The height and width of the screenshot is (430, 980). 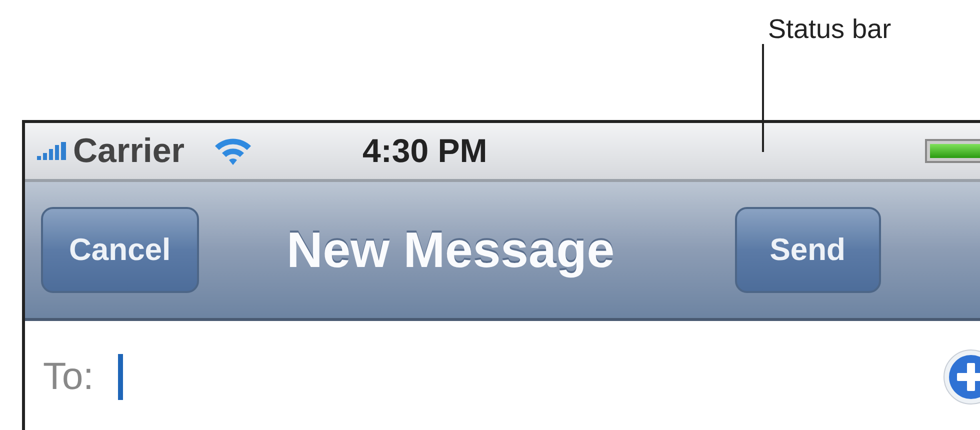 I want to click on callout-label: Status bar, so click(x=830, y=29).